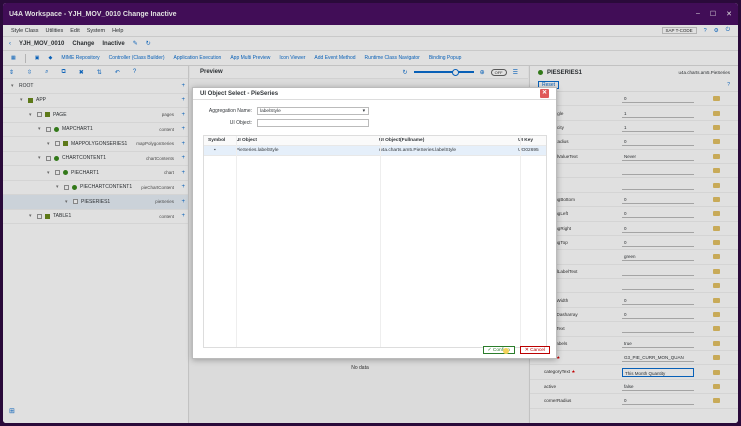 Image resolution: width=741 pixels, height=426 pixels. What do you see at coordinates (303, 140) in the screenshot?
I see `col-uiobject: UI Object` at bounding box center [303, 140].